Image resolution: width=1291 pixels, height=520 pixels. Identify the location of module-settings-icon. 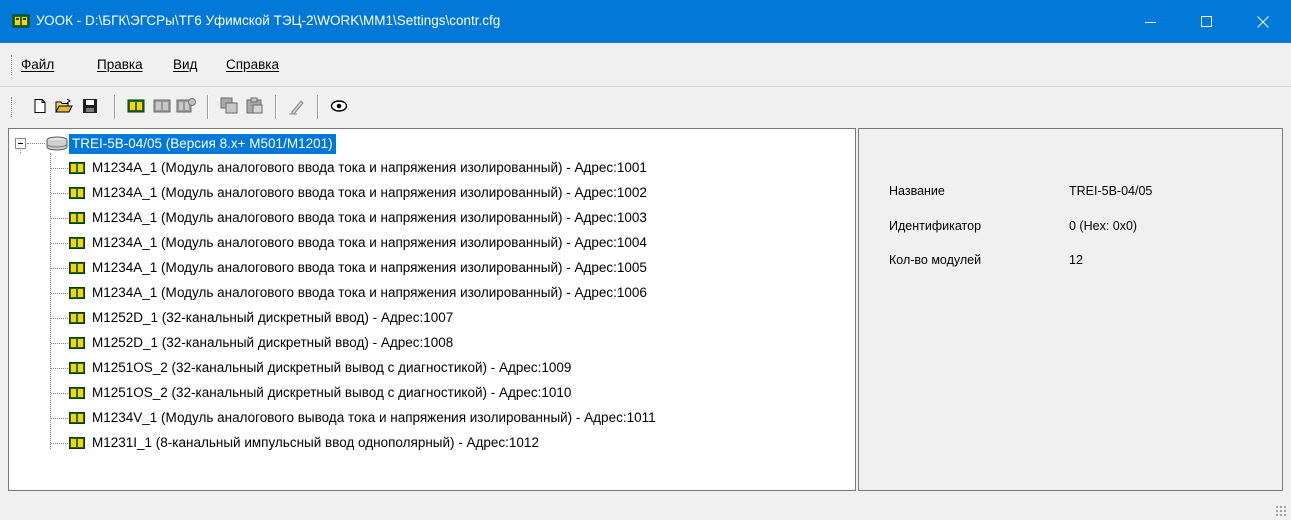
(186, 105).